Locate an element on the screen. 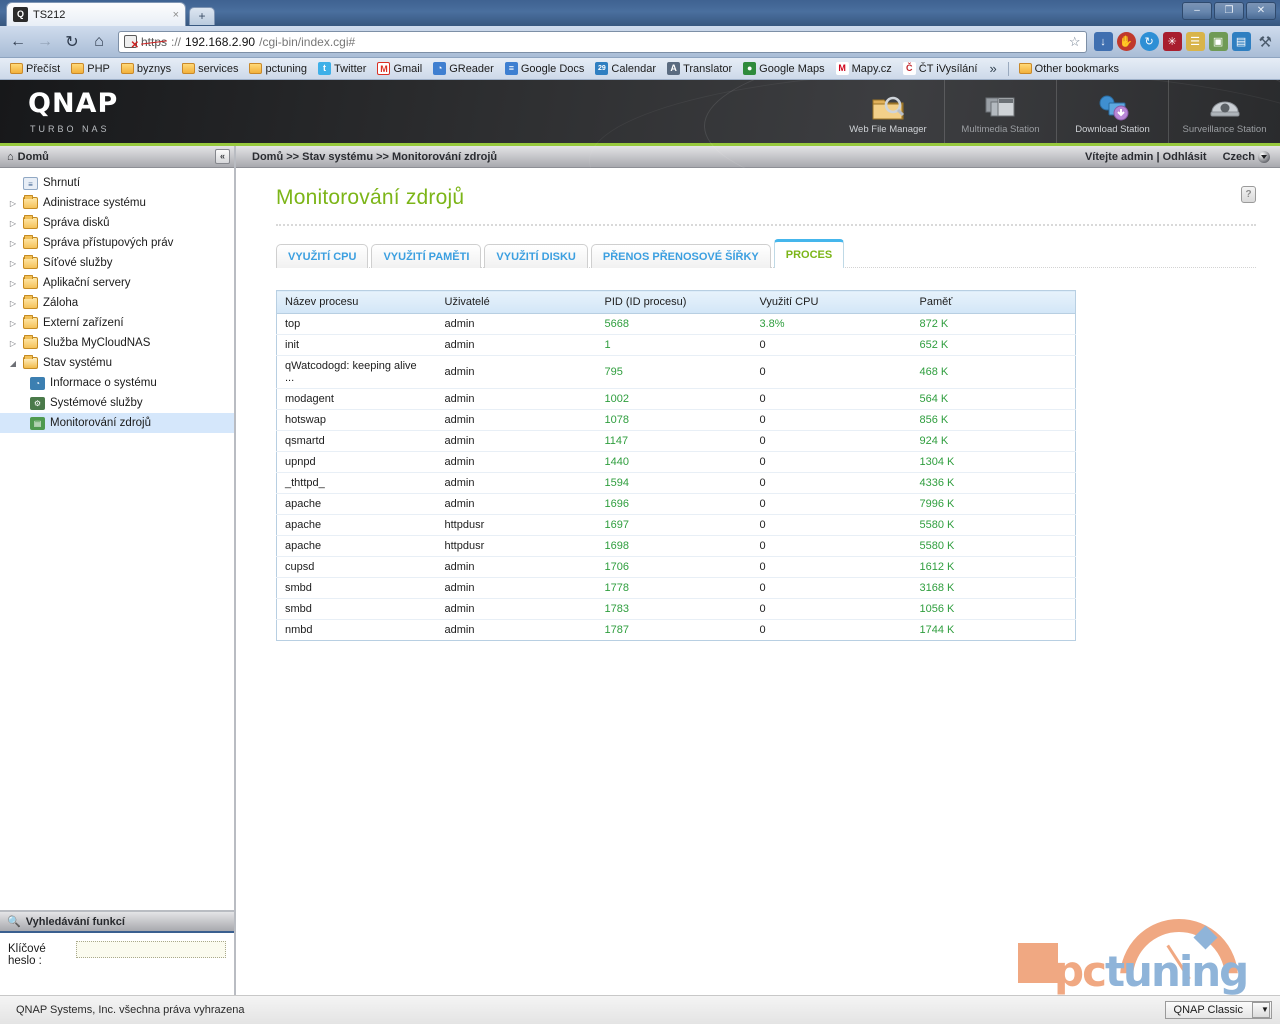  other-bookmarks-button: Other bookmarks is located at coordinates (1069, 69).